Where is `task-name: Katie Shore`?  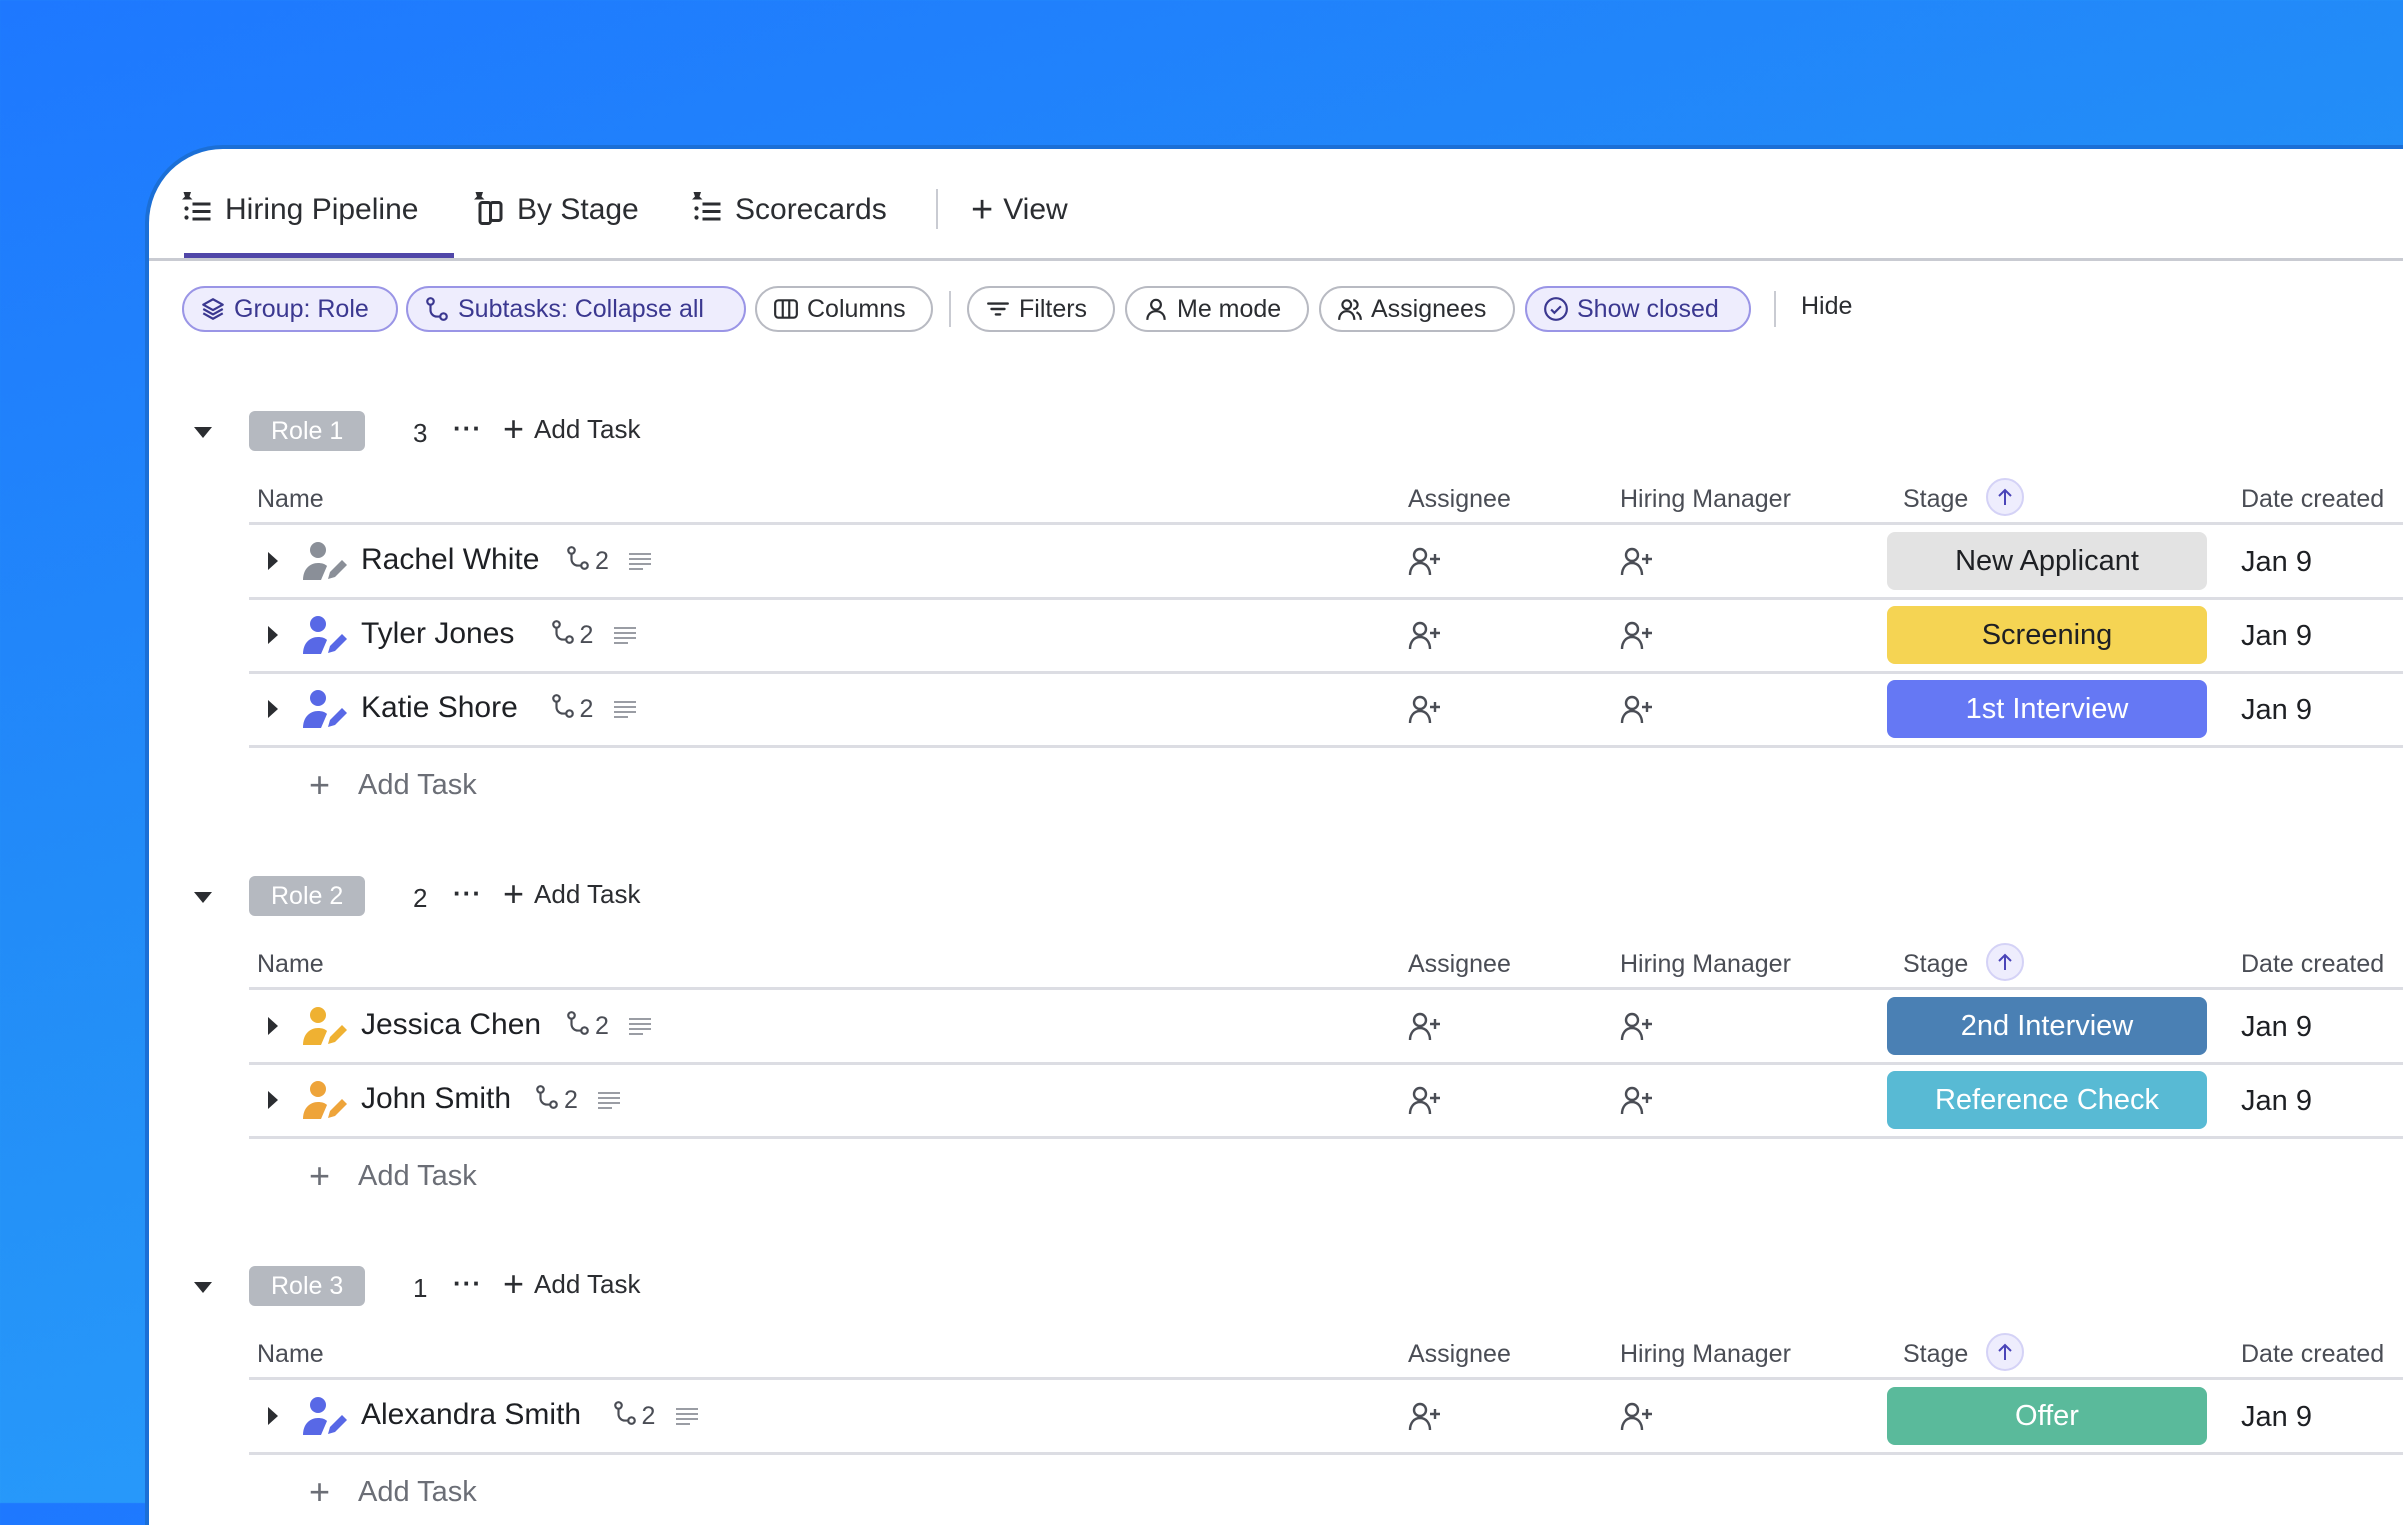 task-name: Katie Shore is located at coordinates (439, 708).